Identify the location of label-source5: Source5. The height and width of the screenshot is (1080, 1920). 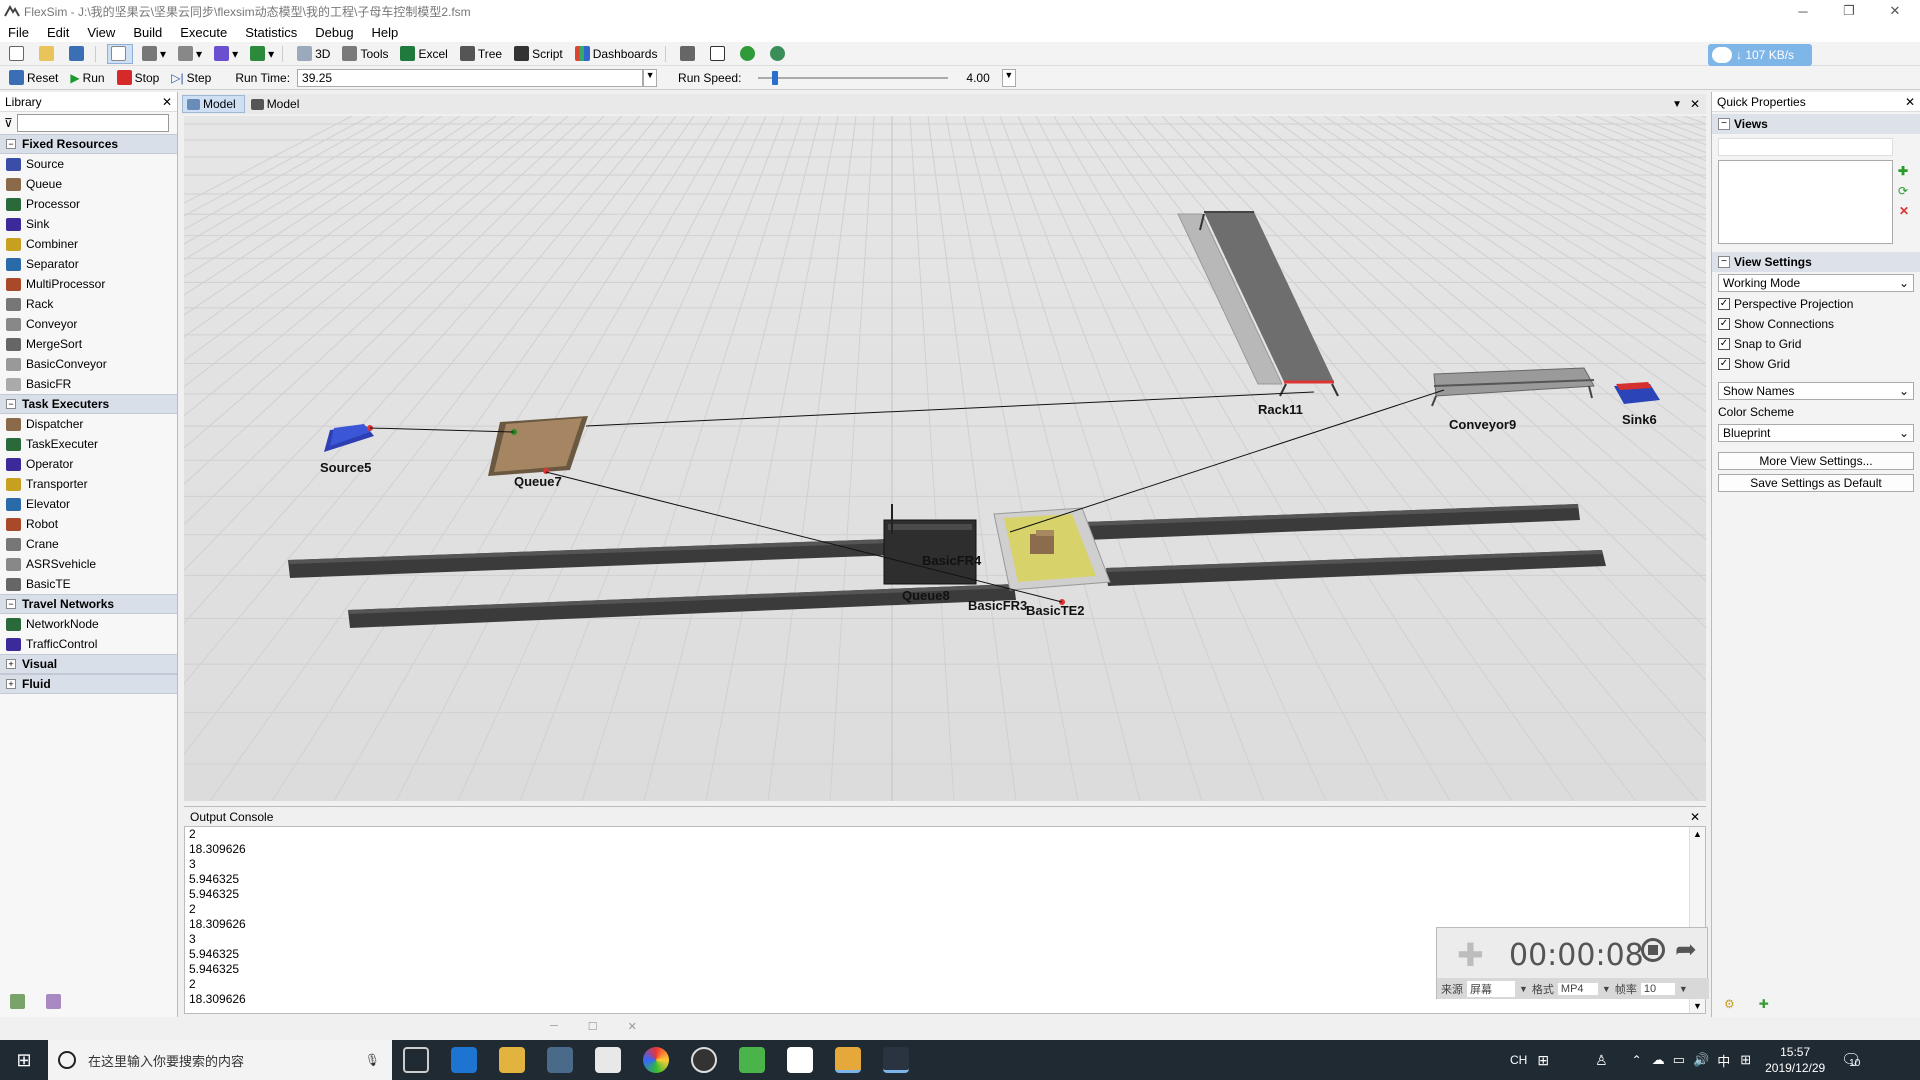
(345, 467).